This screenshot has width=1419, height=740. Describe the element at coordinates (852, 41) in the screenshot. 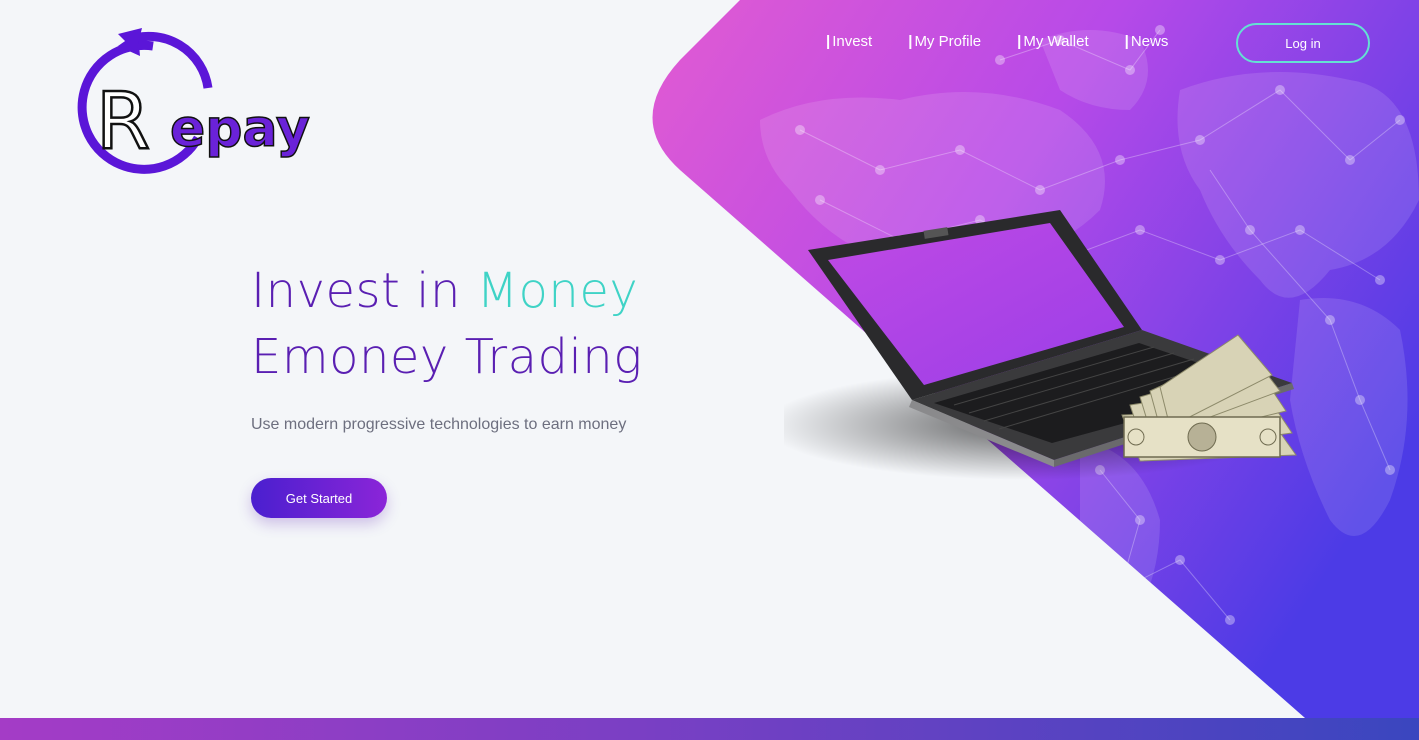

I see `nav-item-label: Invest` at that location.